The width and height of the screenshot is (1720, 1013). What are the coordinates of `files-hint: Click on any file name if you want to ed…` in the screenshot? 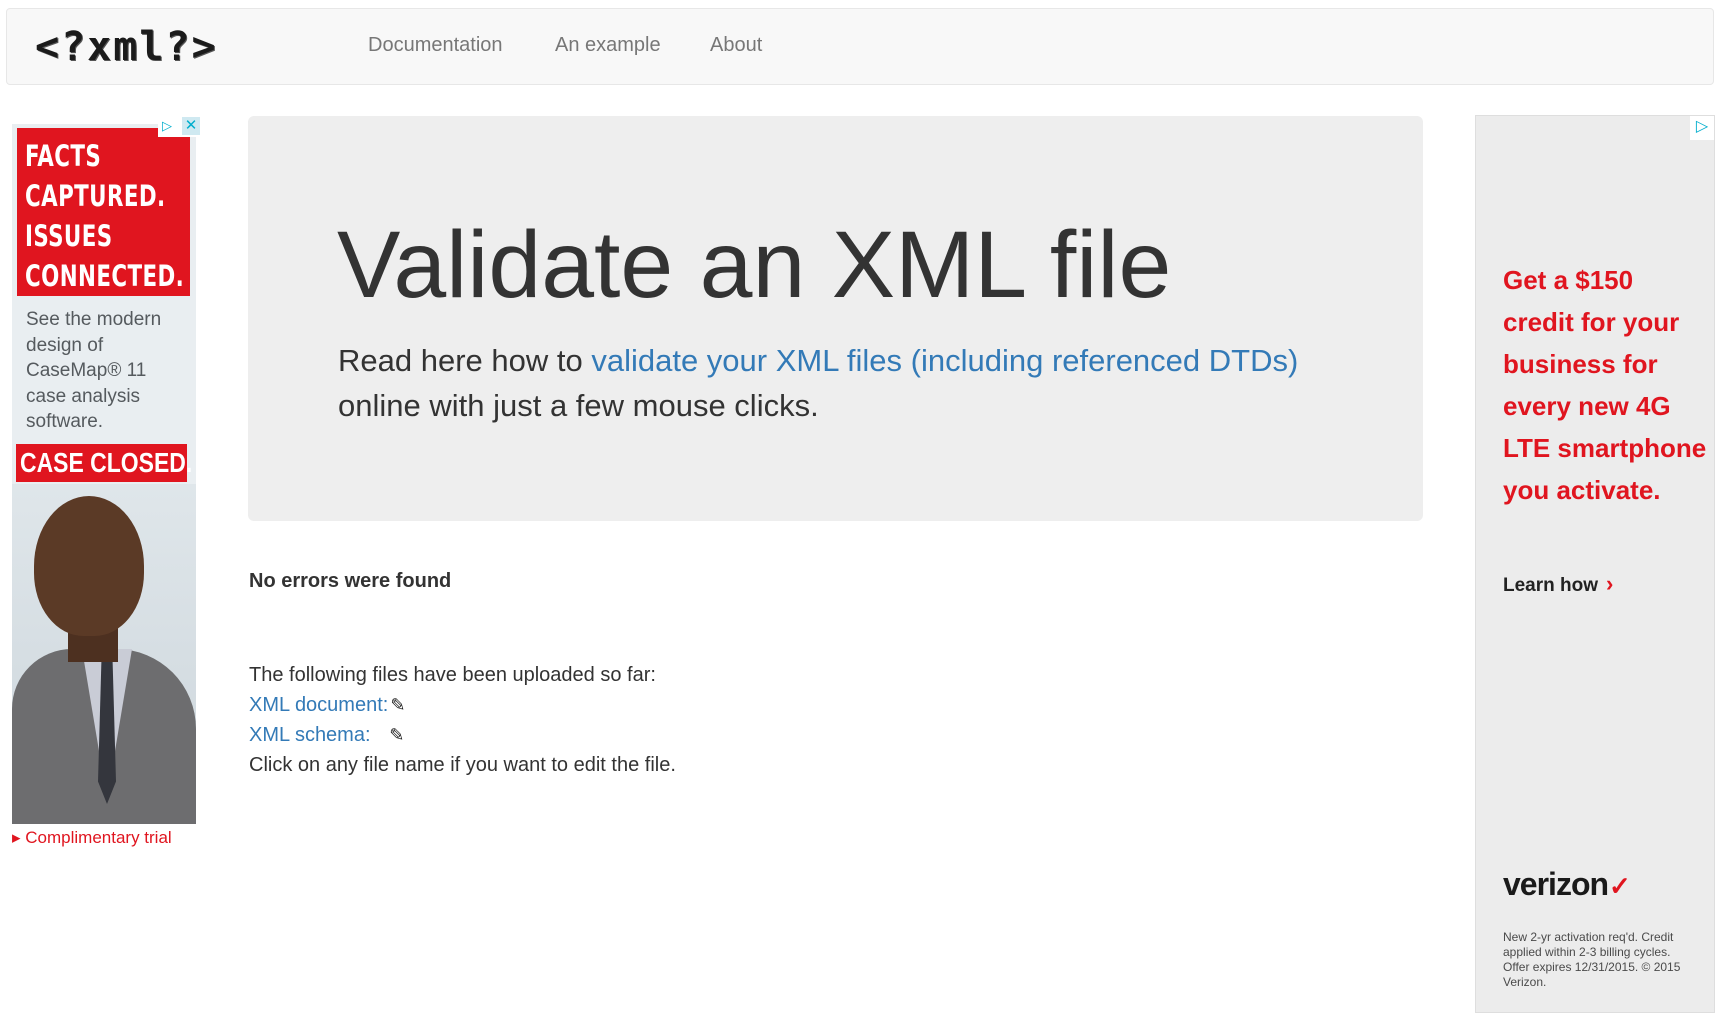 It's located at (462, 765).